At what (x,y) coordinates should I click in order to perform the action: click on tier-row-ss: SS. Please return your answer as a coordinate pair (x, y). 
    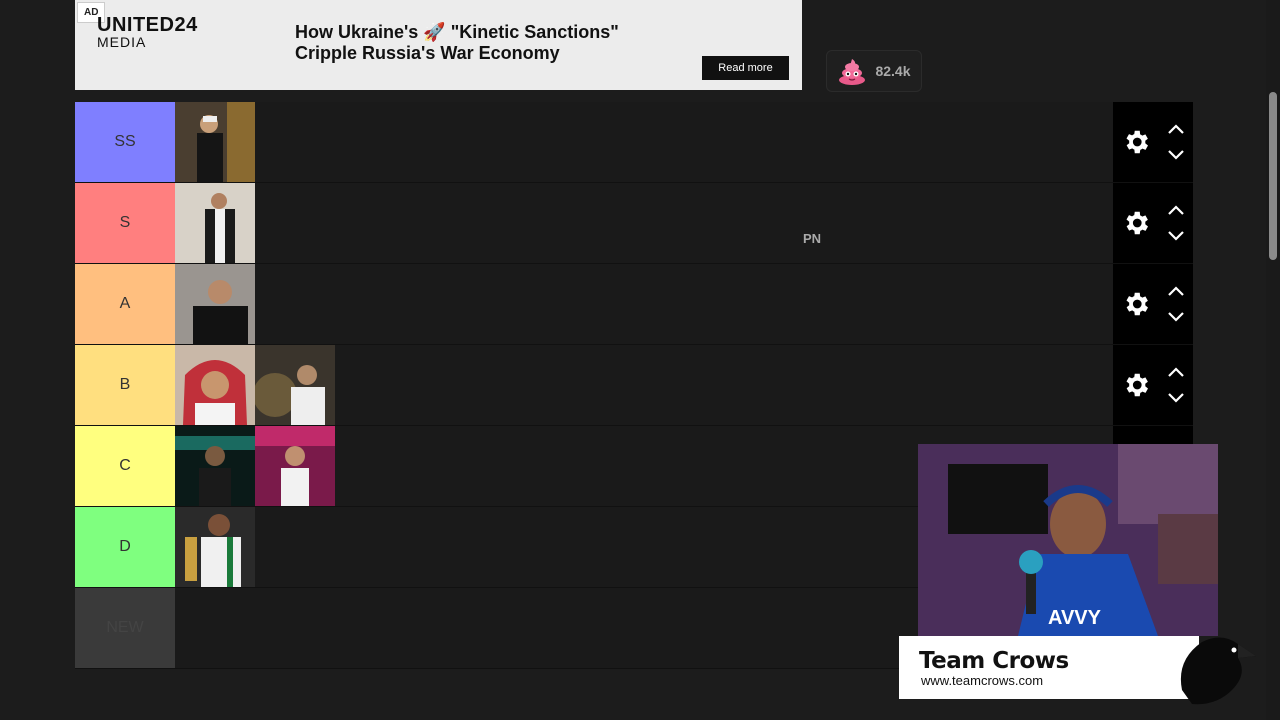
    Looking at the image, I should click on (634, 142).